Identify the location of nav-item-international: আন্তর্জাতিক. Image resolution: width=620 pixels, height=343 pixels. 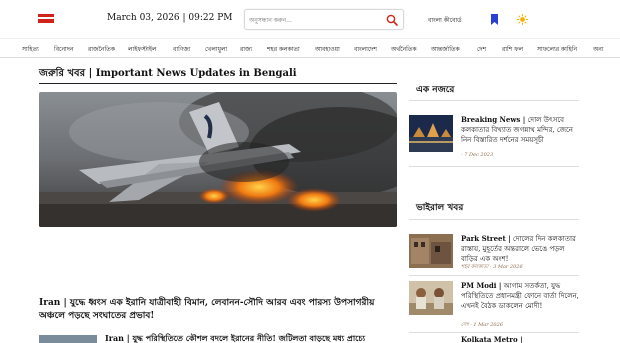
(445, 49).